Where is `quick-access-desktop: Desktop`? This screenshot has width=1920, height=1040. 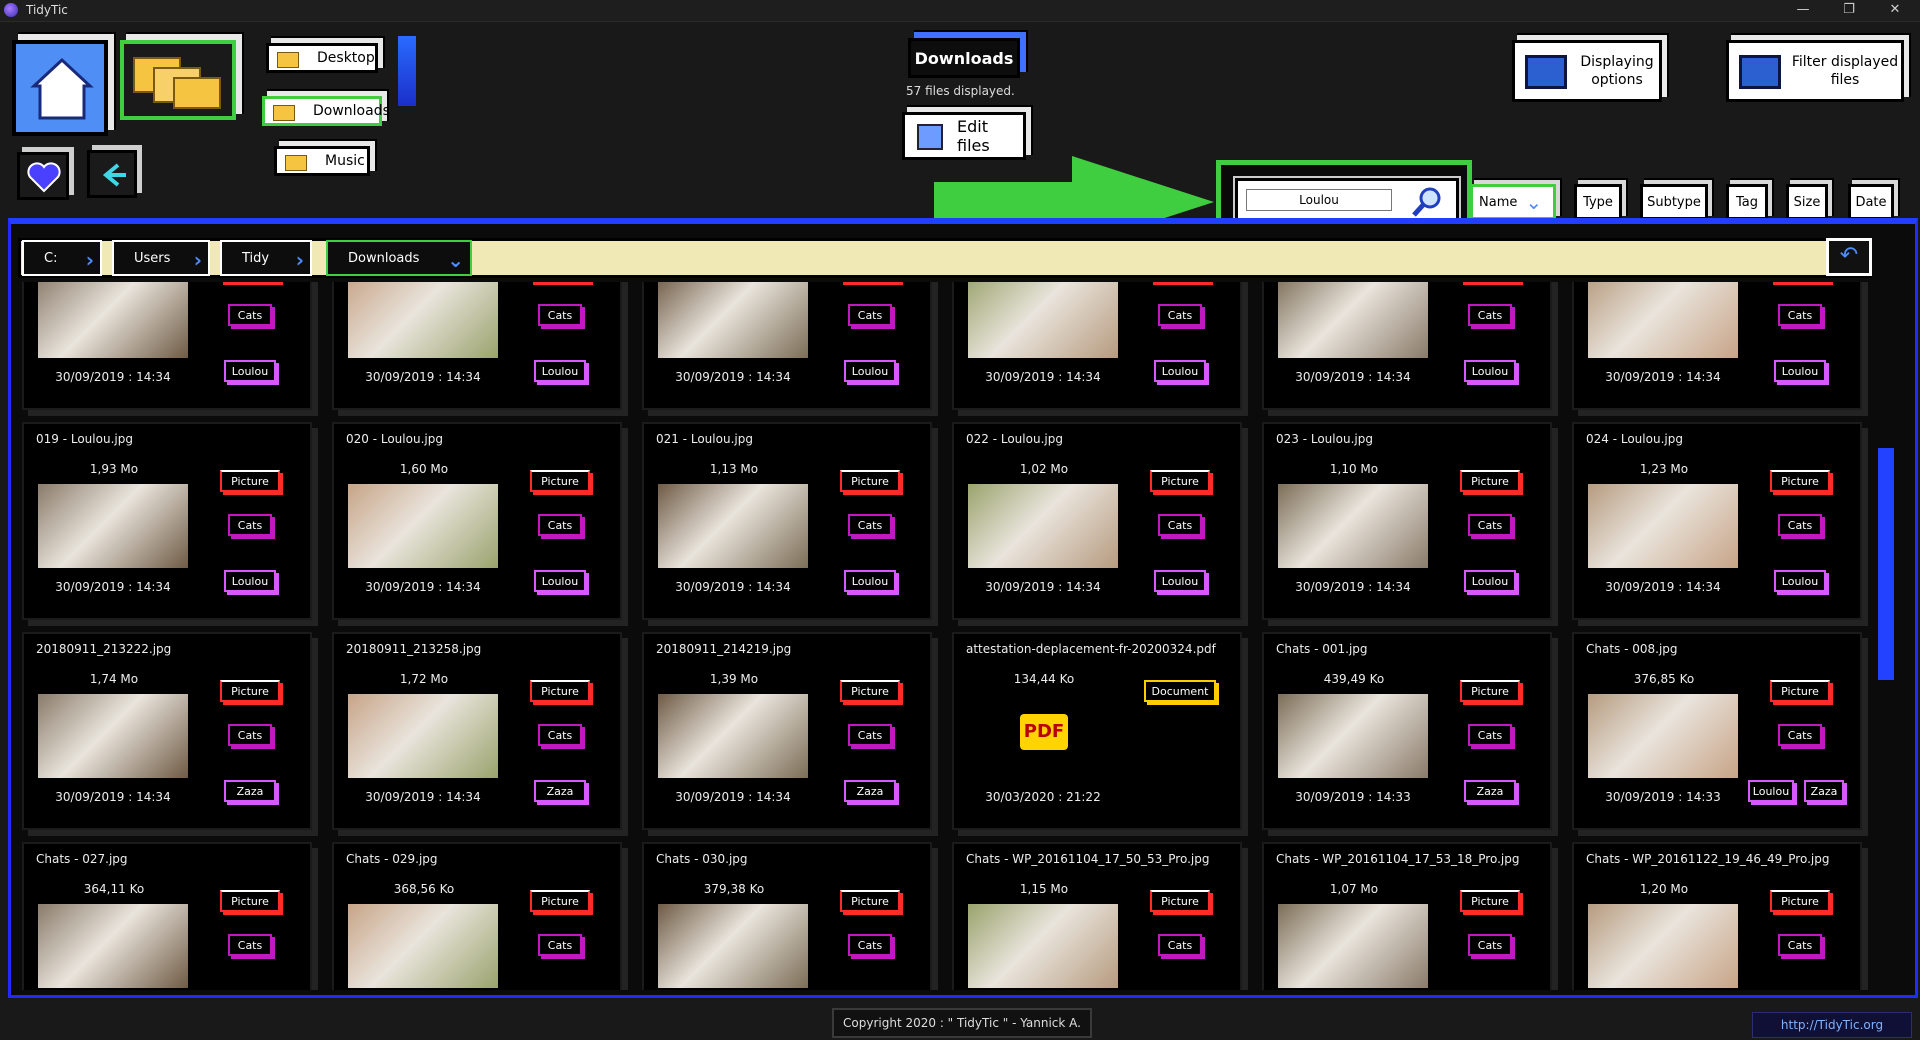
quick-access-desktop: Desktop is located at coordinates (322, 58).